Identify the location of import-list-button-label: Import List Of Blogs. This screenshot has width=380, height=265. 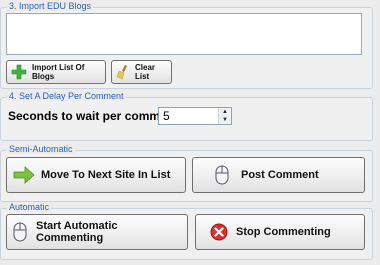
(58, 72).